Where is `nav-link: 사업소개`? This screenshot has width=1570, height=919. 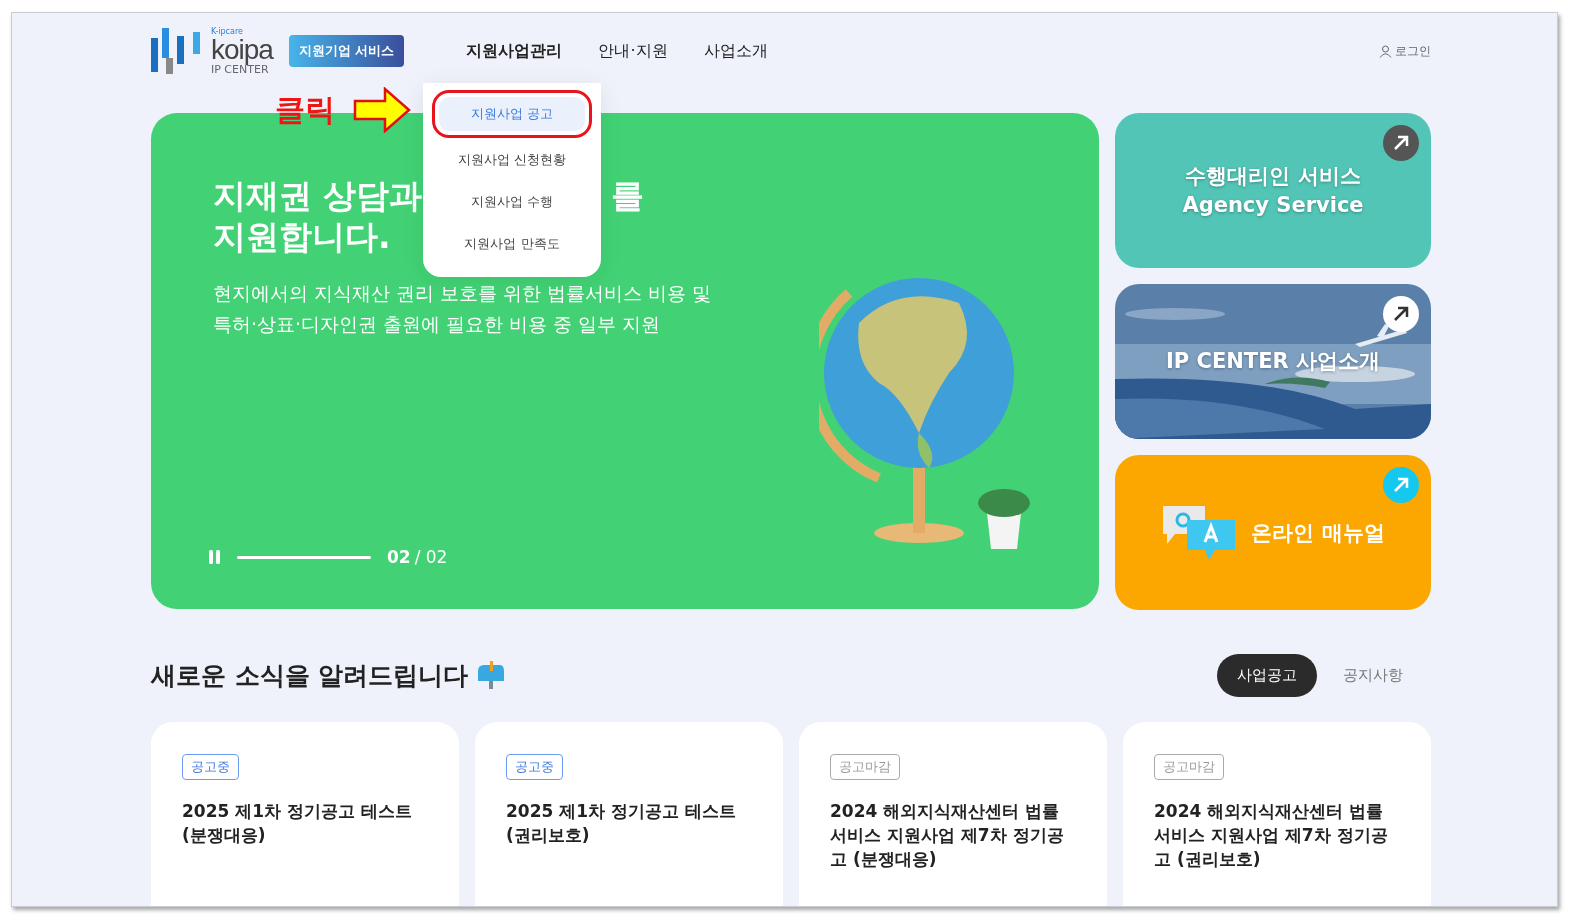
nav-link: 사업소개 is located at coordinates (735, 51).